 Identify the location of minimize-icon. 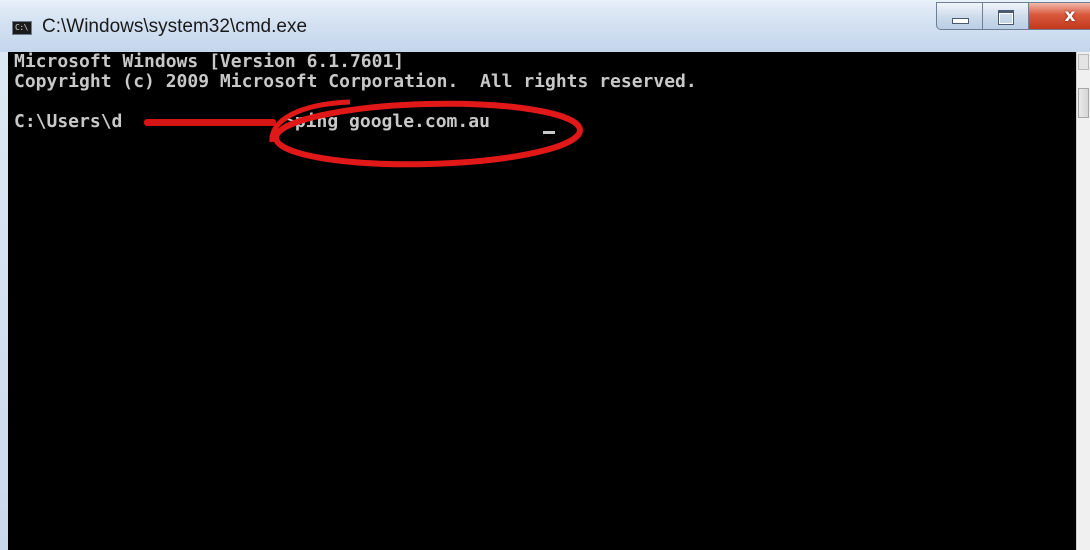
(960, 21).